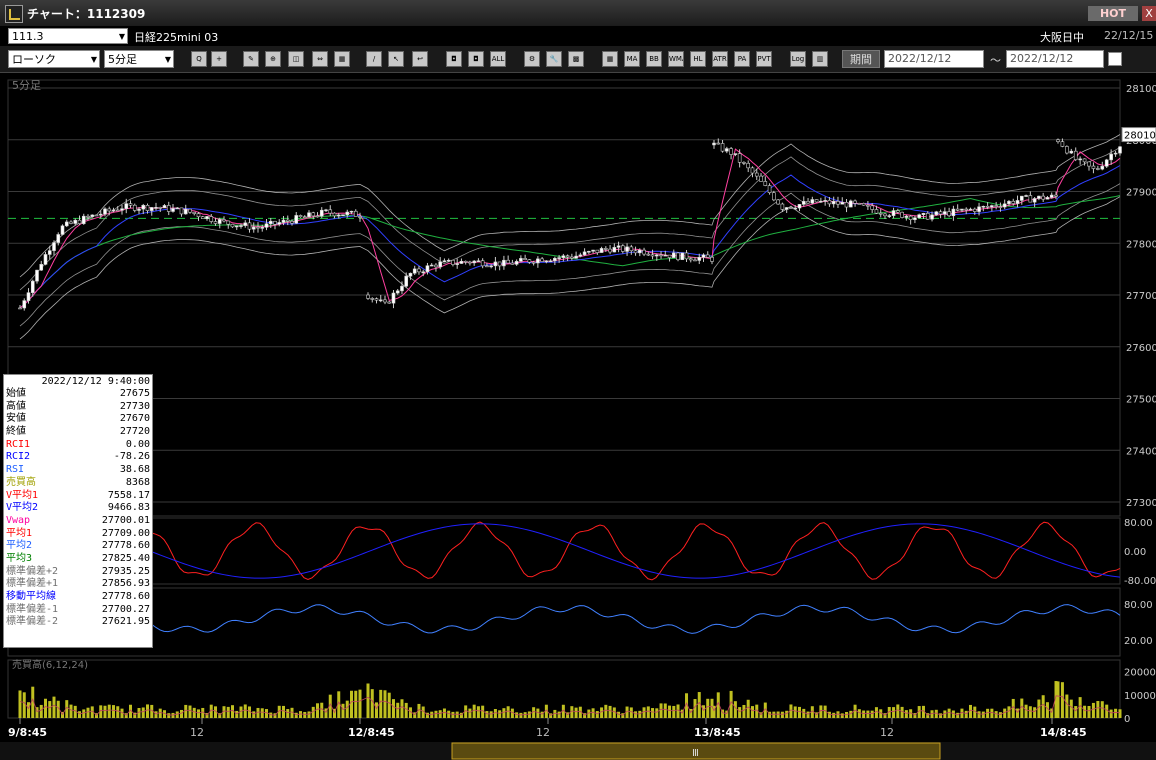 Image resolution: width=1156 pixels, height=760 pixels. What do you see at coordinates (1115, 59) in the screenshot?
I see `option-checkbox` at bounding box center [1115, 59].